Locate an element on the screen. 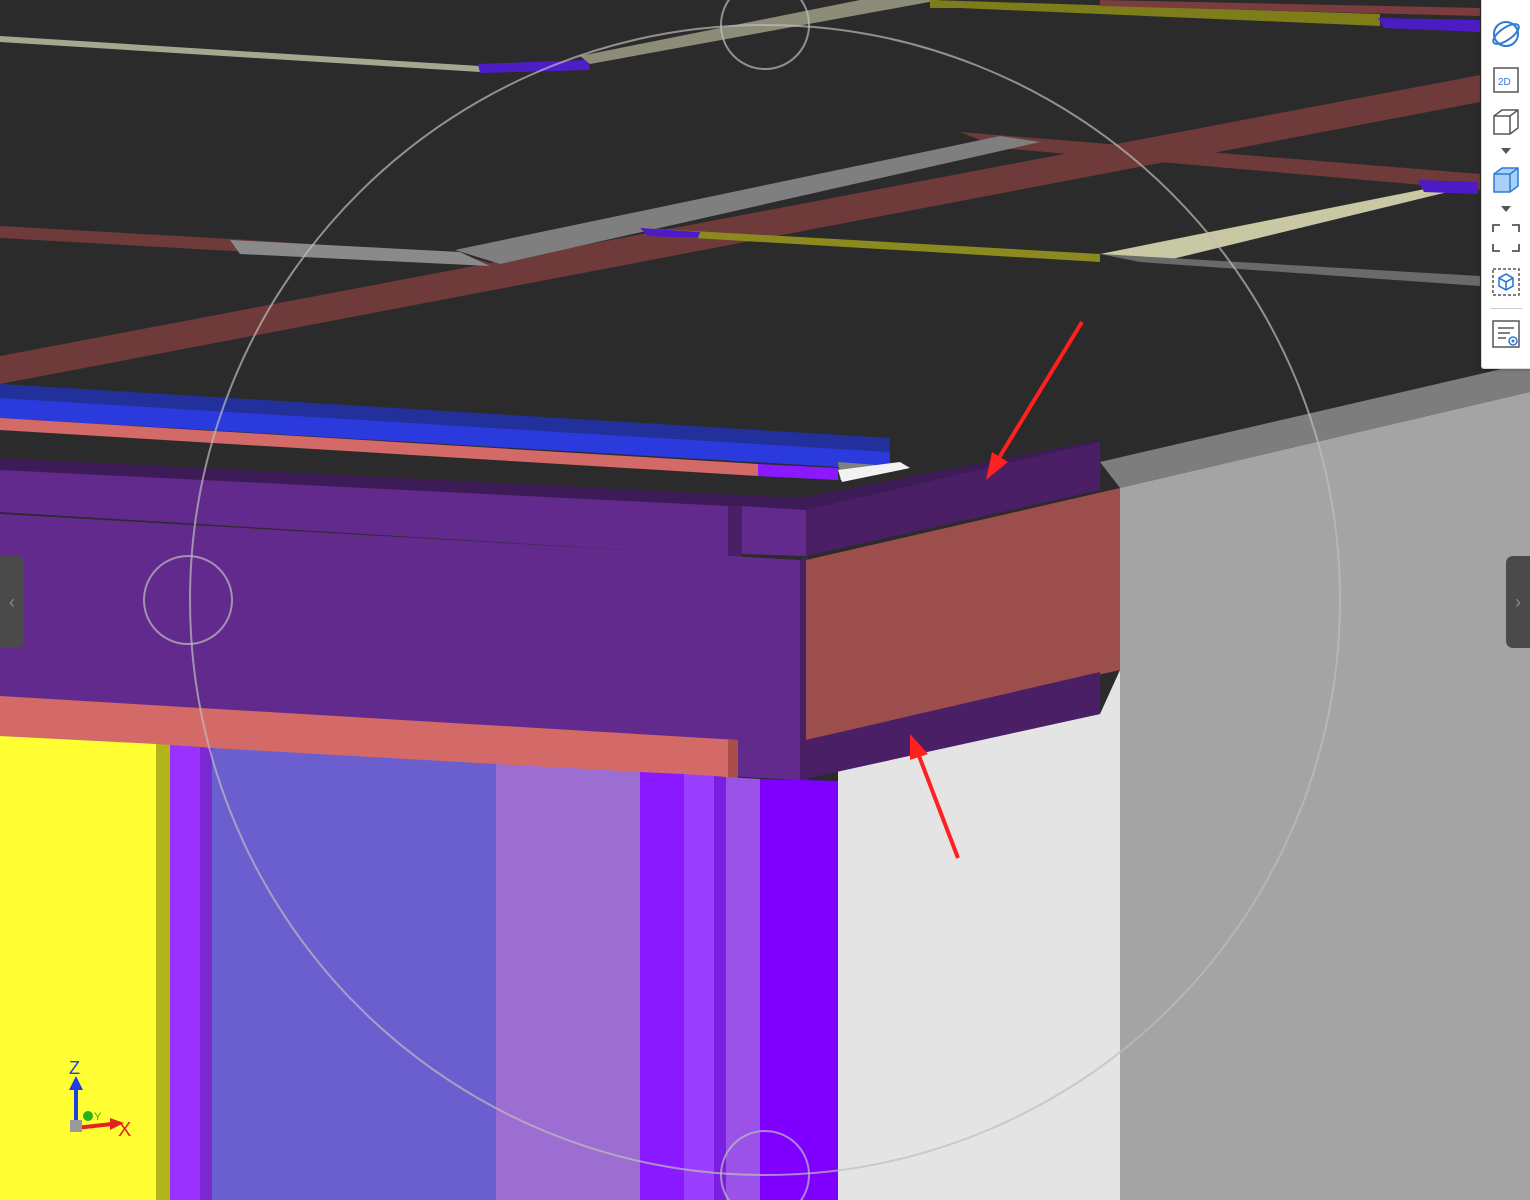 This screenshot has width=1530, height=1200. axis-label-x: X is located at coordinates (124, 1130).